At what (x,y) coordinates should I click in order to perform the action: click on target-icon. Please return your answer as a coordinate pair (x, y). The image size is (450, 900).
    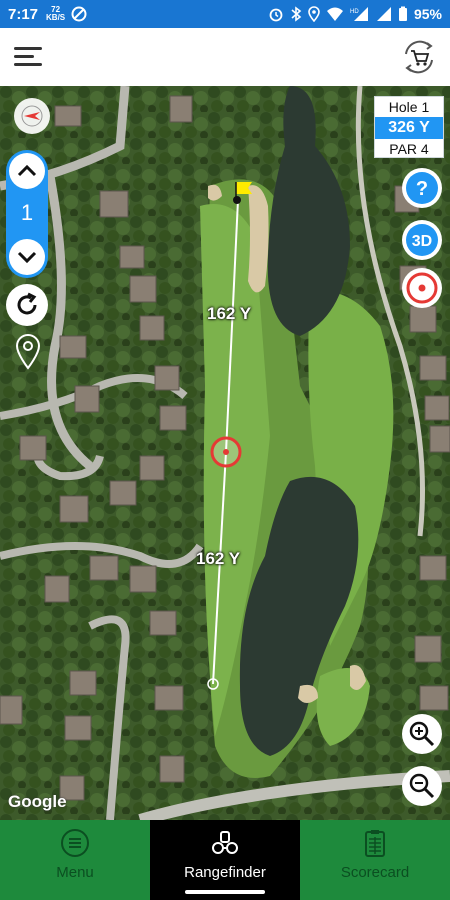
    Looking at the image, I should click on (422, 288).